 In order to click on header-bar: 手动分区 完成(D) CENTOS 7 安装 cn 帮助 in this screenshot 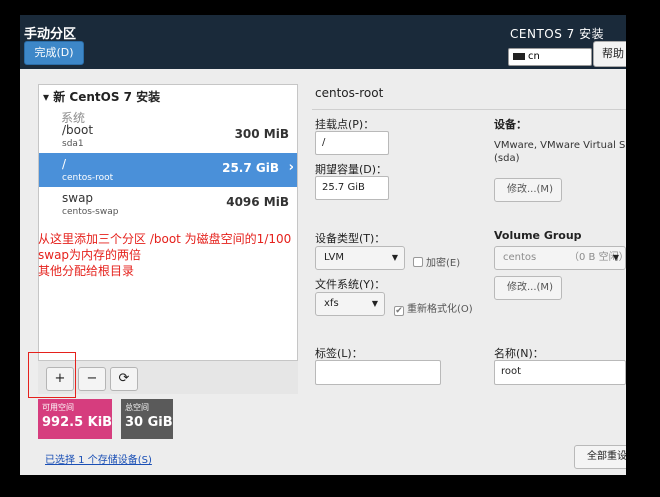, I will do `click(323, 42)`.